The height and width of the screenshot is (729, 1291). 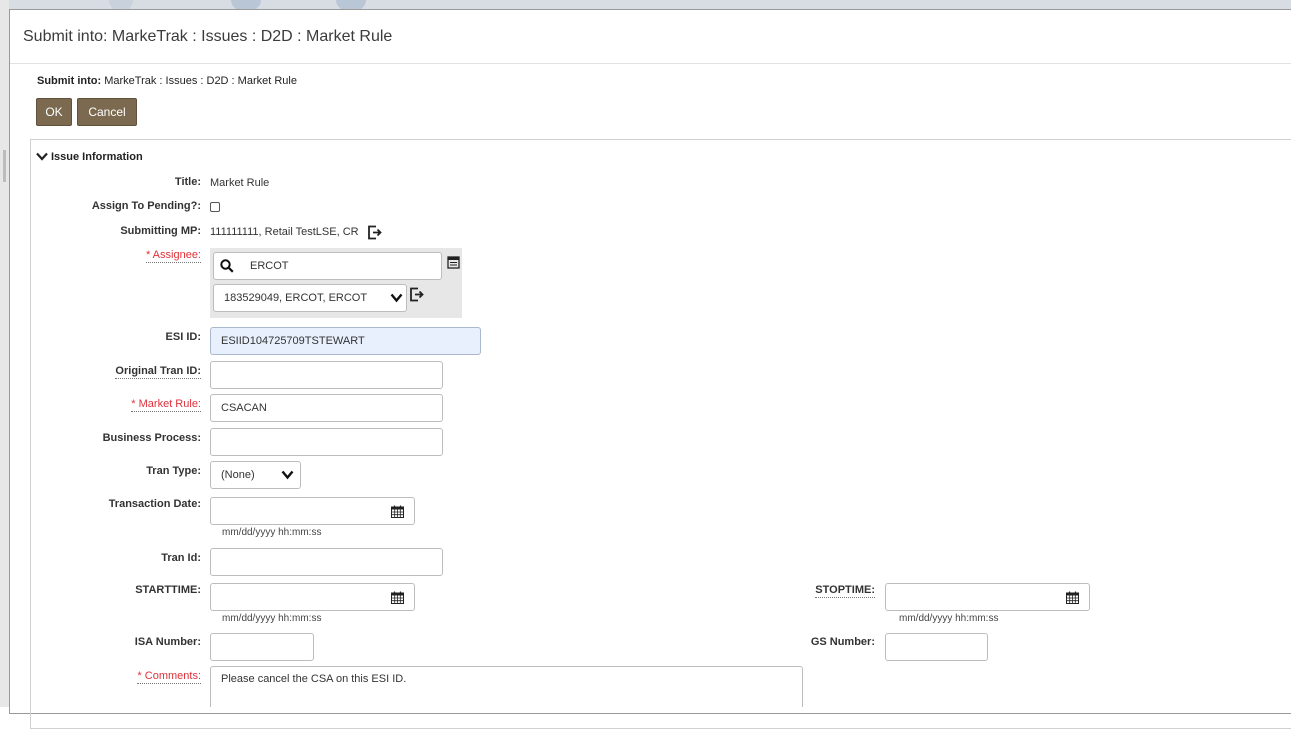 I want to click on list-icon, so click(x=453, y=262).